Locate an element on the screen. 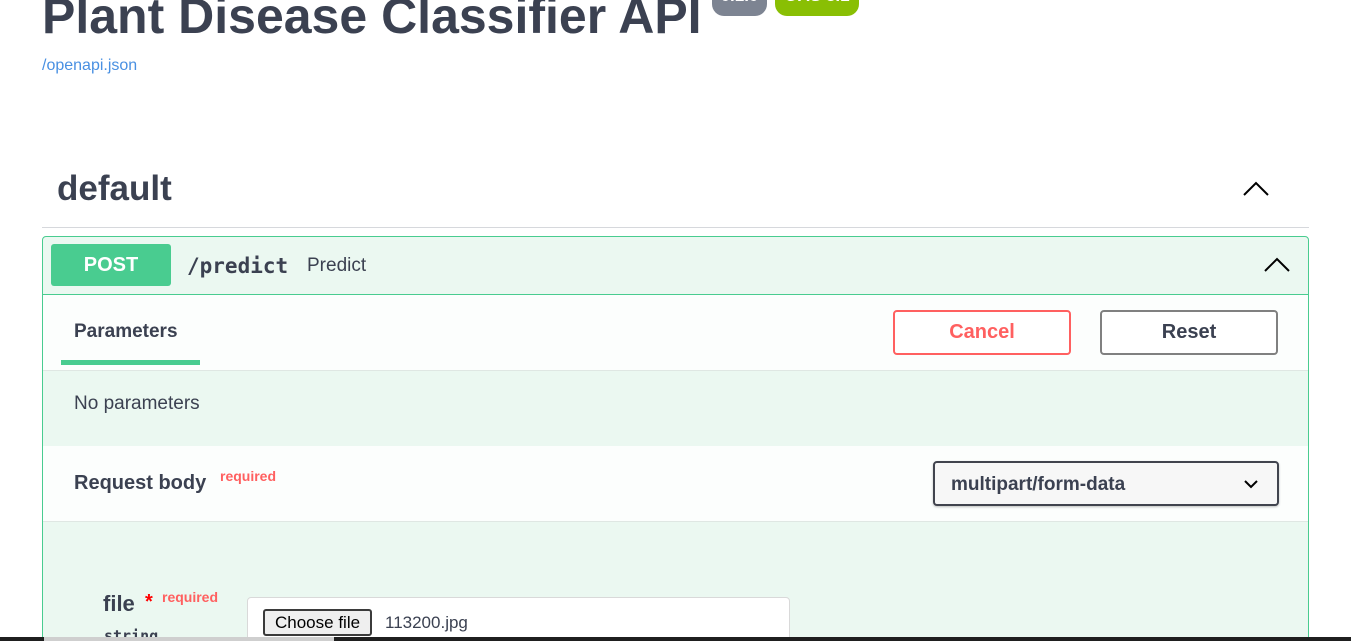 The height and width of the screenshot is (641, 1351). file-input: Choose file 113200.jpg is located at coordinates (518, 619).